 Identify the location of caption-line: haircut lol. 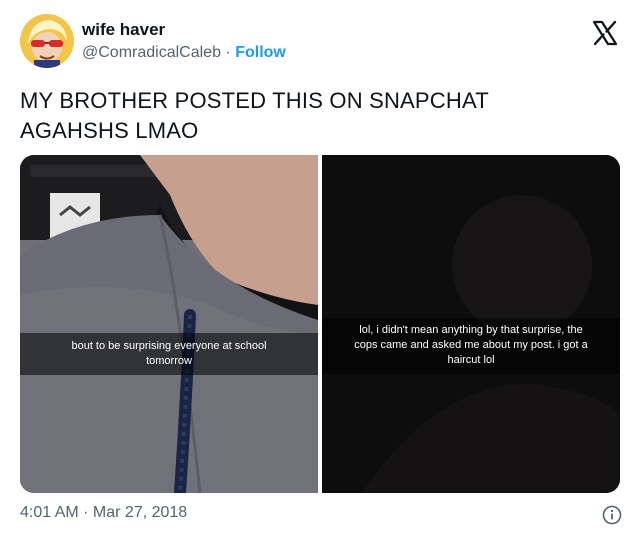
(471, 360).